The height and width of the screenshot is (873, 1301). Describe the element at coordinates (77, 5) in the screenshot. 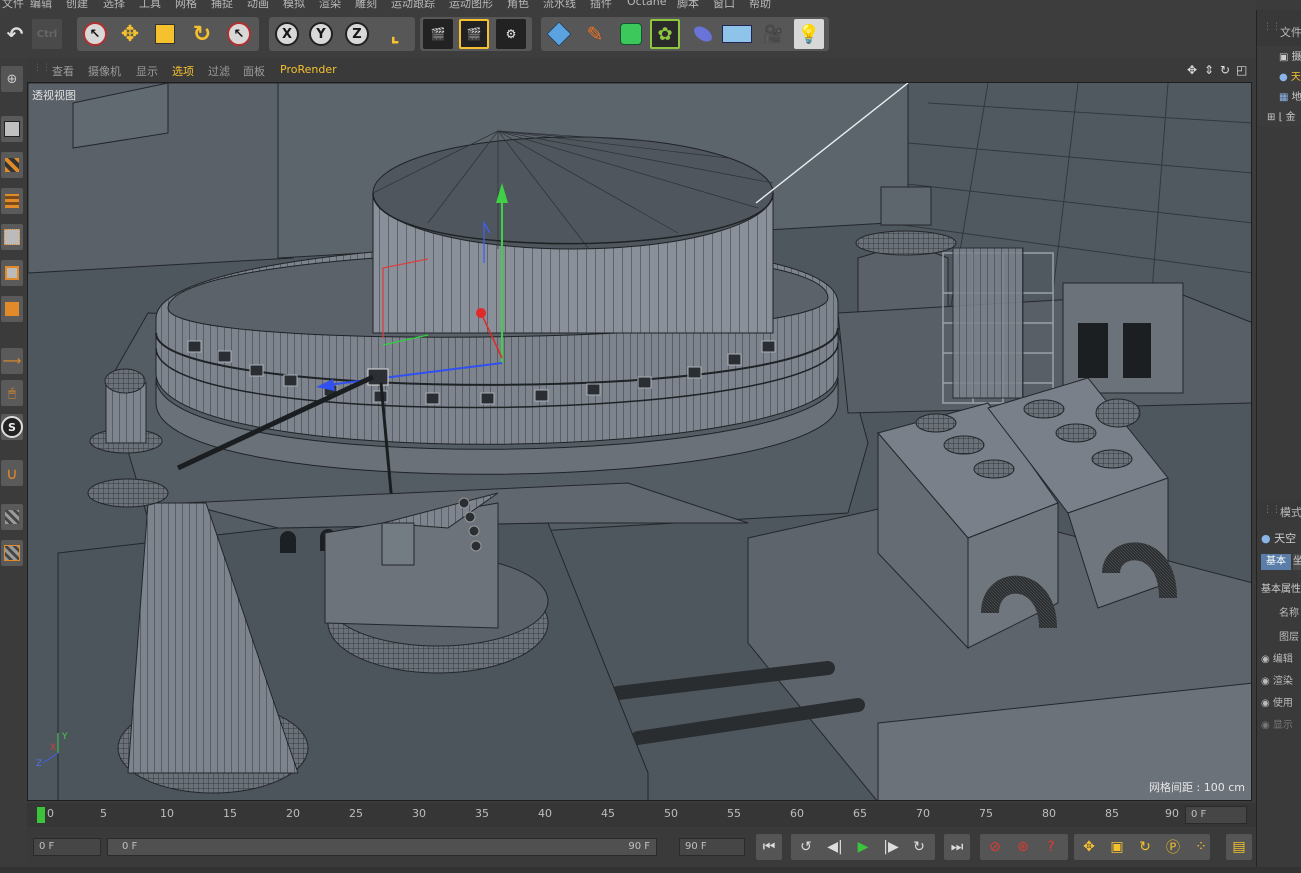

I see `menu-create: 创建` at that location.